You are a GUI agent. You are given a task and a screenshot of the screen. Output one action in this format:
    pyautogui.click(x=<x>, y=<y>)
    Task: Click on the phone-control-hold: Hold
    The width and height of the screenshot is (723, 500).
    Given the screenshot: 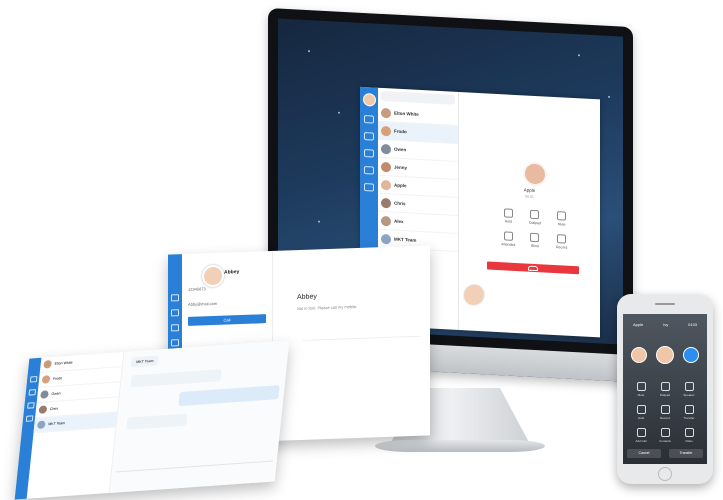 What is the action you would take?
    pyautogui.click(x=641, y=412)
    